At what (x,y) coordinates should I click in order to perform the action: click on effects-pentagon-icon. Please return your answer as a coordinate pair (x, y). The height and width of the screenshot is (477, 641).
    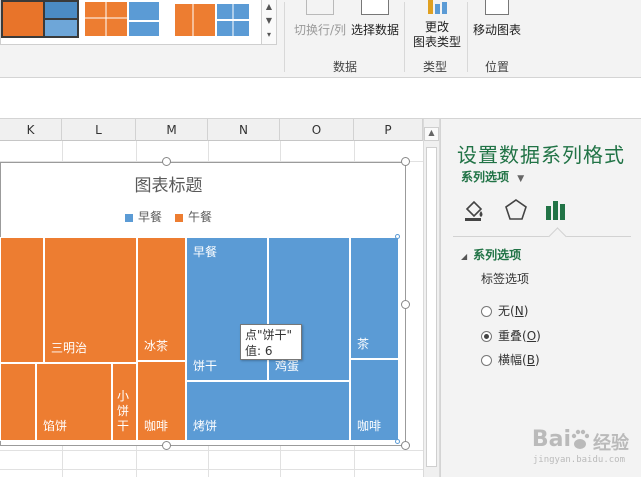
    Looking at the image, I should click on (516, 210).